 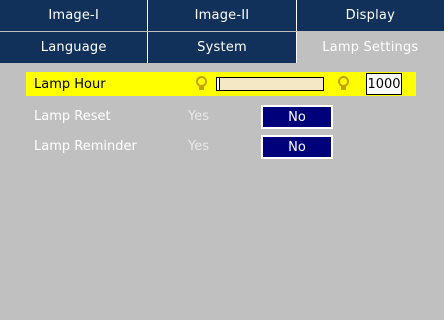 What do you see at coordinates (221, 146) in the screenshot?
I see `lamp-reminder-row: Lamp Reminder Yes No` at bounding box center [221, 146].